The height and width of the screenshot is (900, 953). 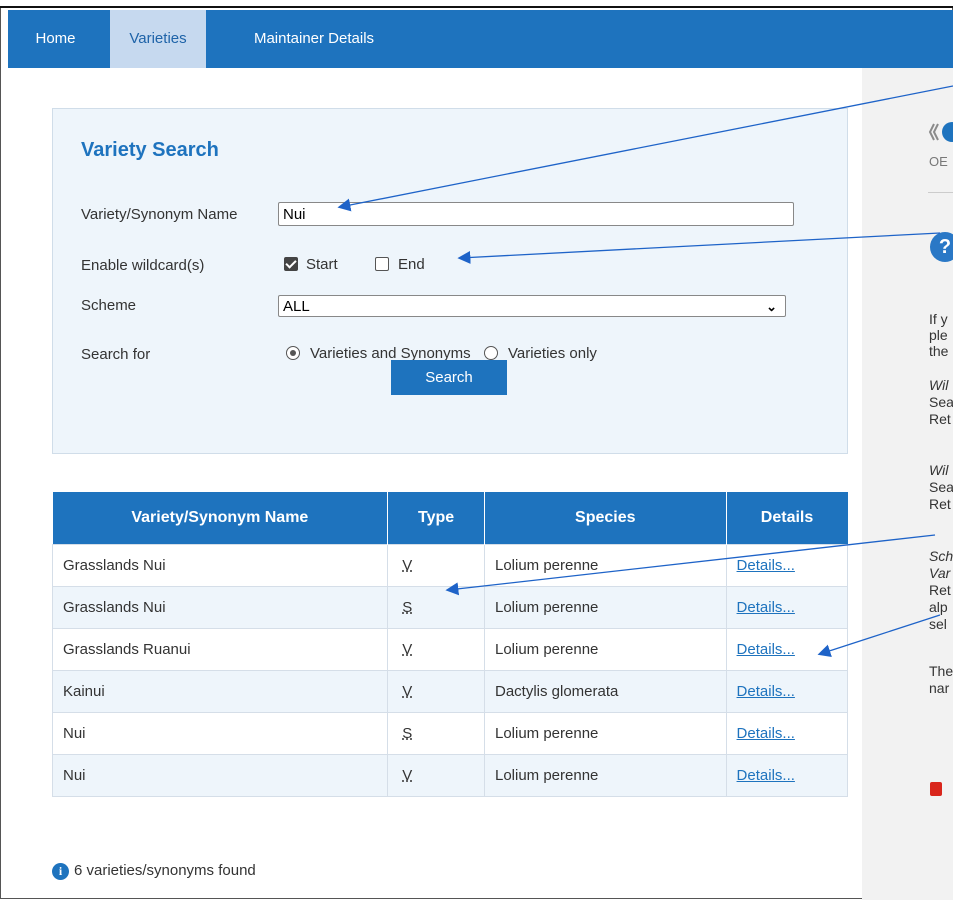 I want to click on wildcard-end-checkbox, so click(x=382, y=264).